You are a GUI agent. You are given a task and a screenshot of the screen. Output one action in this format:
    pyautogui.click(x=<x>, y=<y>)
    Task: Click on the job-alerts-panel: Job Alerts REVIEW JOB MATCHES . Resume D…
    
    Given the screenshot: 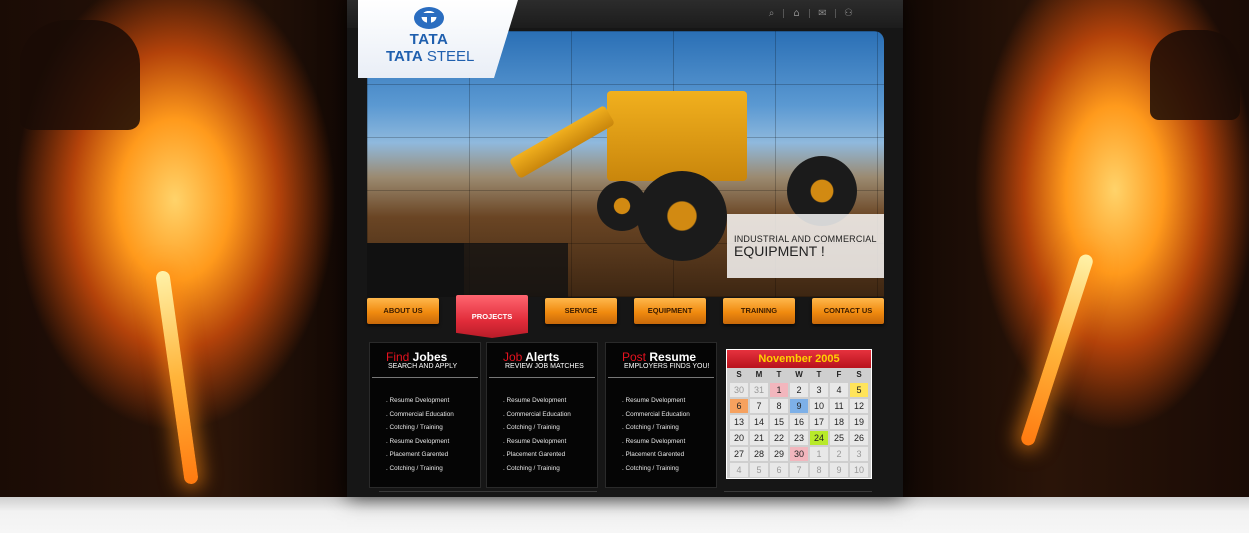 What is the action you would take?
    pyautogui.click(x=542, y=415)
    